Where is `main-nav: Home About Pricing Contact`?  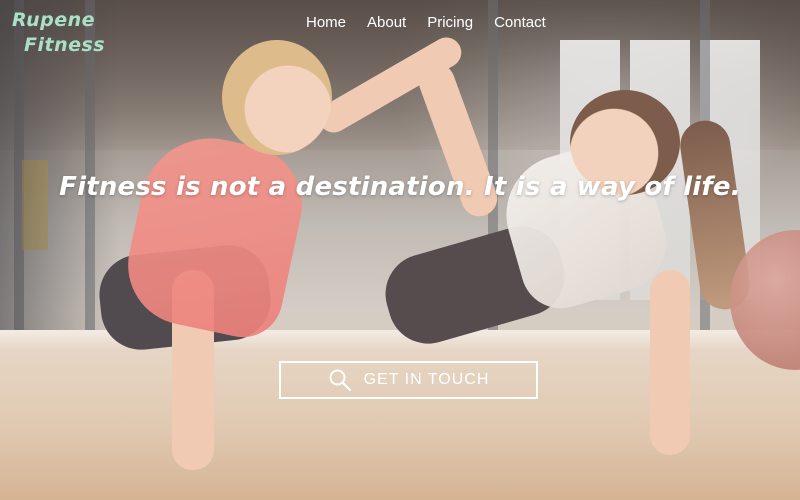
main-nav: Home About Pricing Contact is located at coordinates (436, 23).